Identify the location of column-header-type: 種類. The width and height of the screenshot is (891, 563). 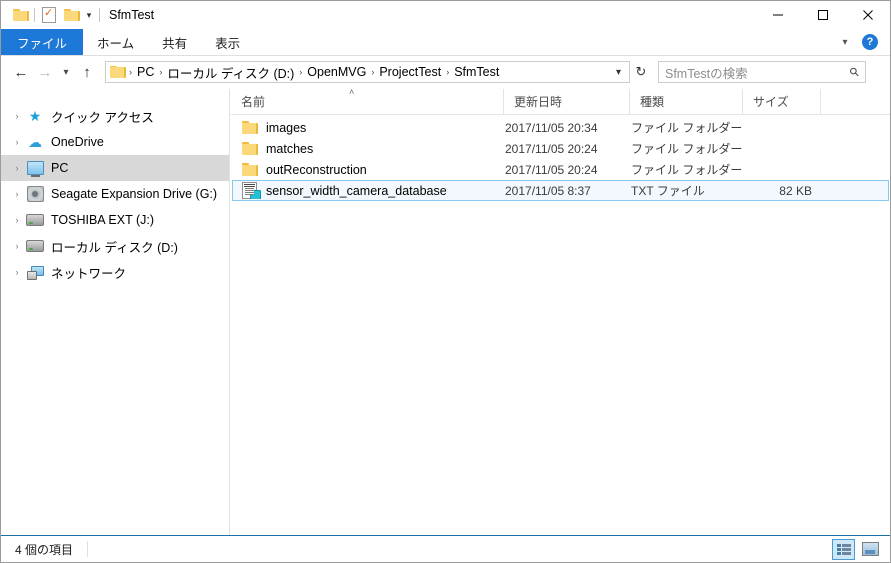
(686, 101).